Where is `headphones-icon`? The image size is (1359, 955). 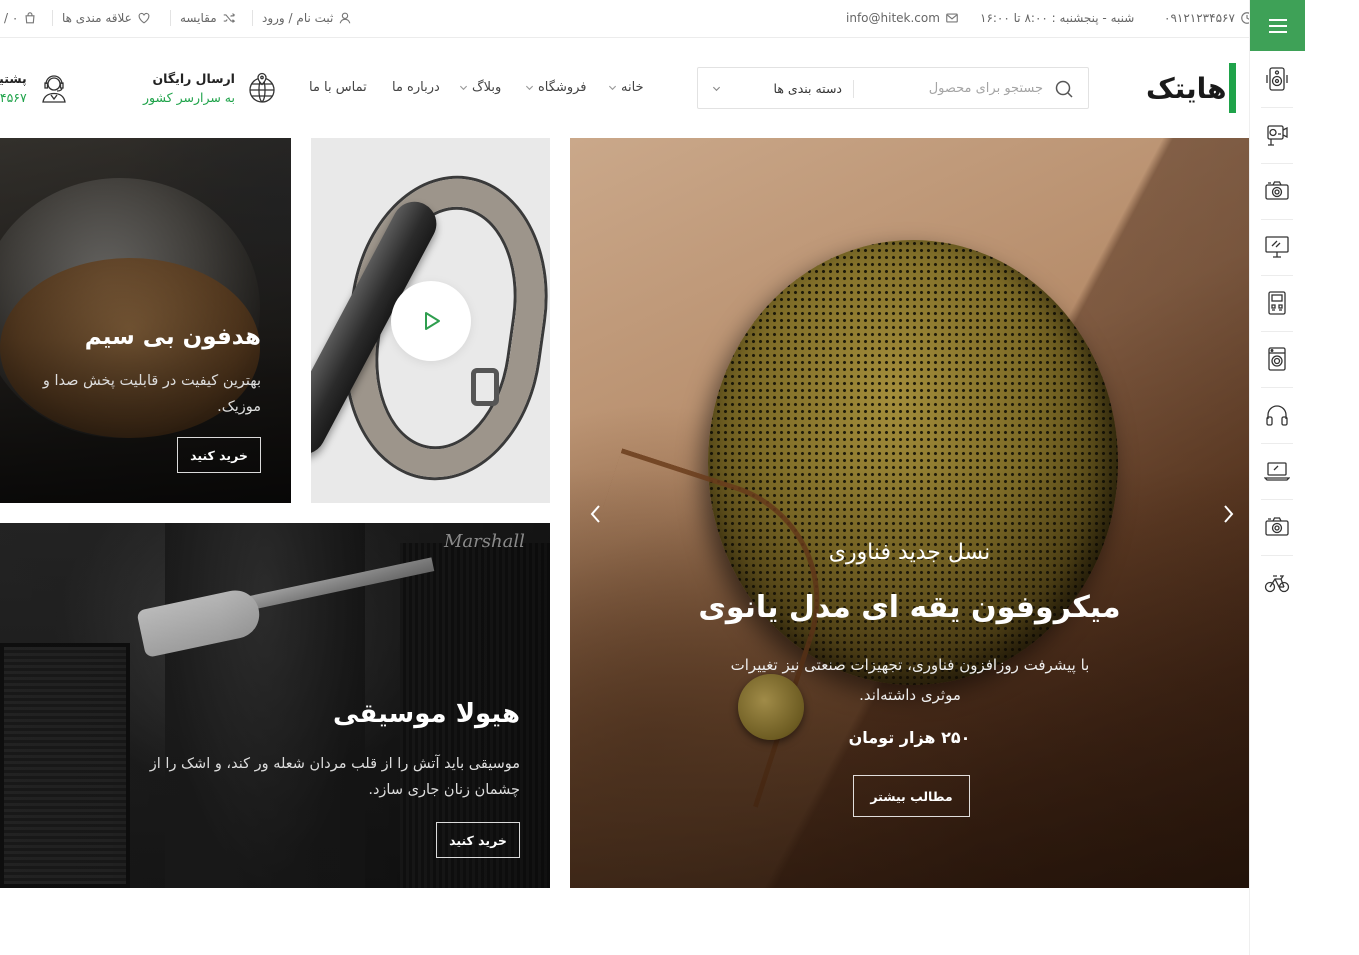
headphones-icon is located at coordinates (1277, 415).